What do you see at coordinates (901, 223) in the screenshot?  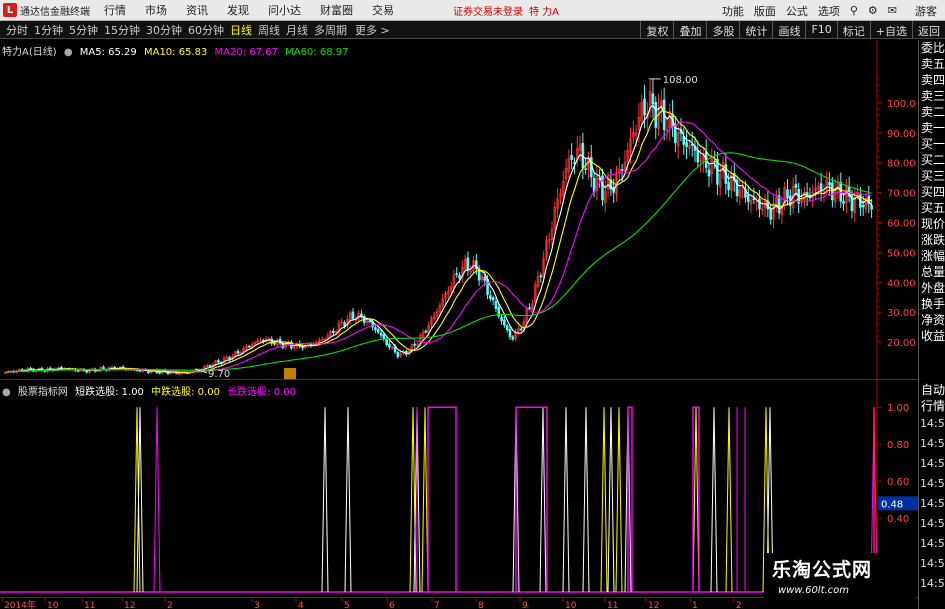 I see `y-tick-label: 60.00` at bounding box center [901, 223].